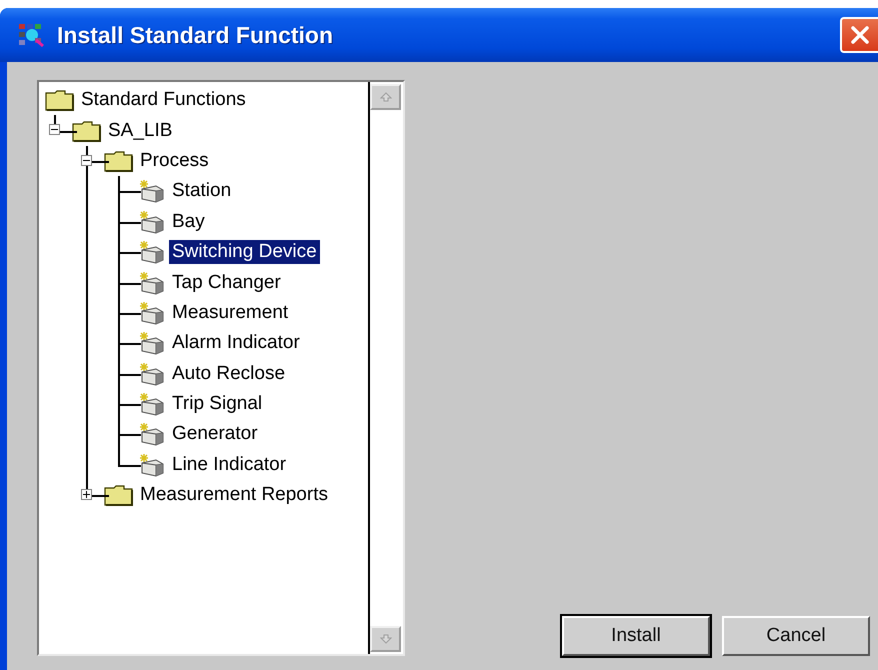  Describe the element at coordinates (188, 222) in the screenshot. I see `tree-item: Bay` at that location.